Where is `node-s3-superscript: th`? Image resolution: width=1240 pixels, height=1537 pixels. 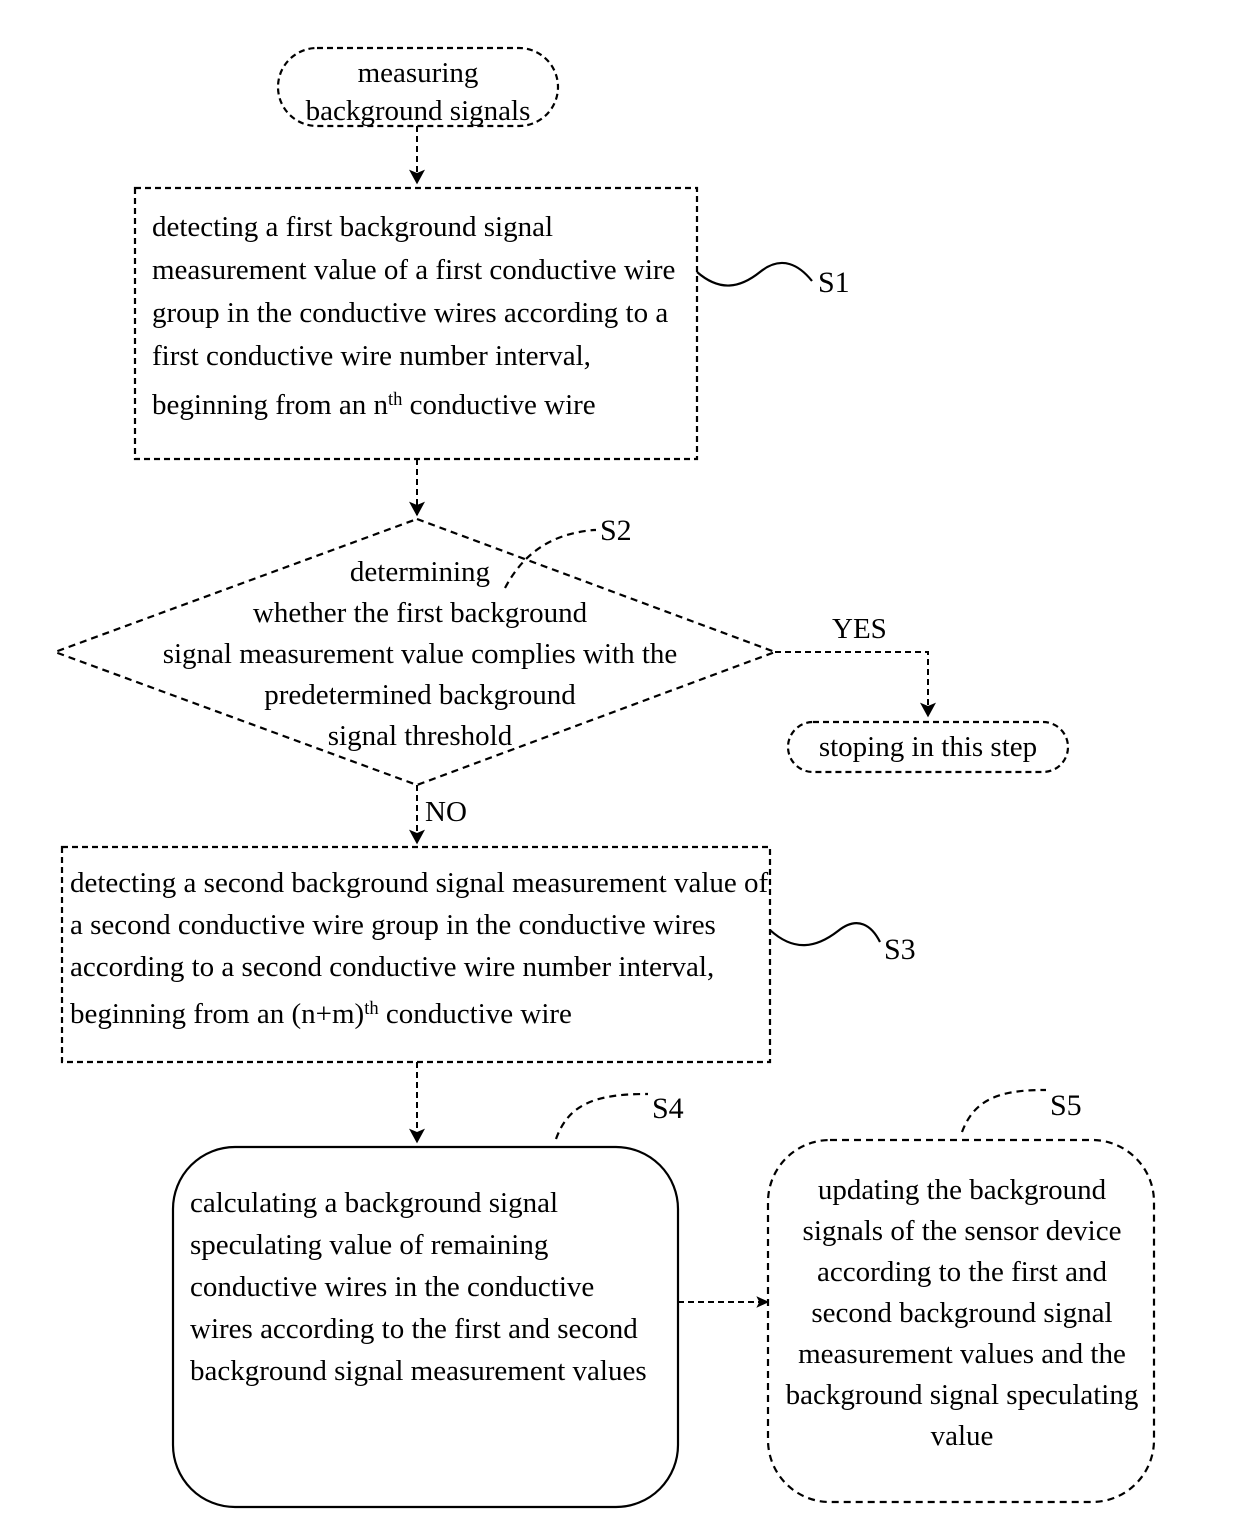
node-s3-superscript: th is located at coordinates (371, 1008).